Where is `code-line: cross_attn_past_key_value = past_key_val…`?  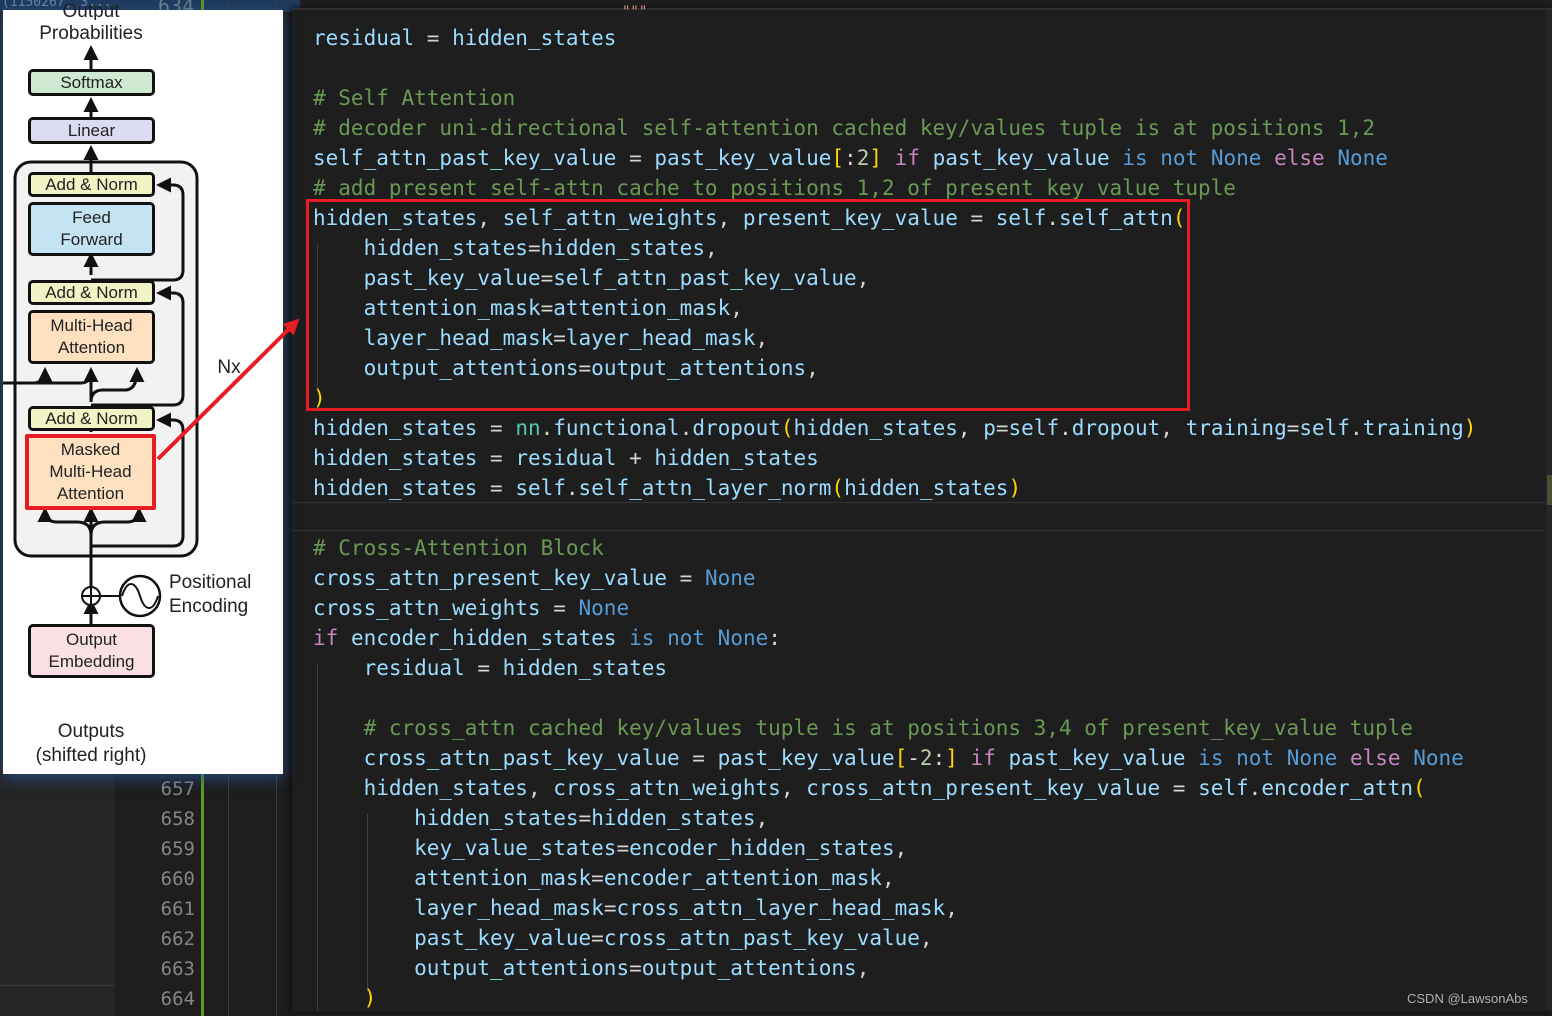
code-line: cross_attn_past_key_value = past_key_val… is located at coordinates (894, 758).